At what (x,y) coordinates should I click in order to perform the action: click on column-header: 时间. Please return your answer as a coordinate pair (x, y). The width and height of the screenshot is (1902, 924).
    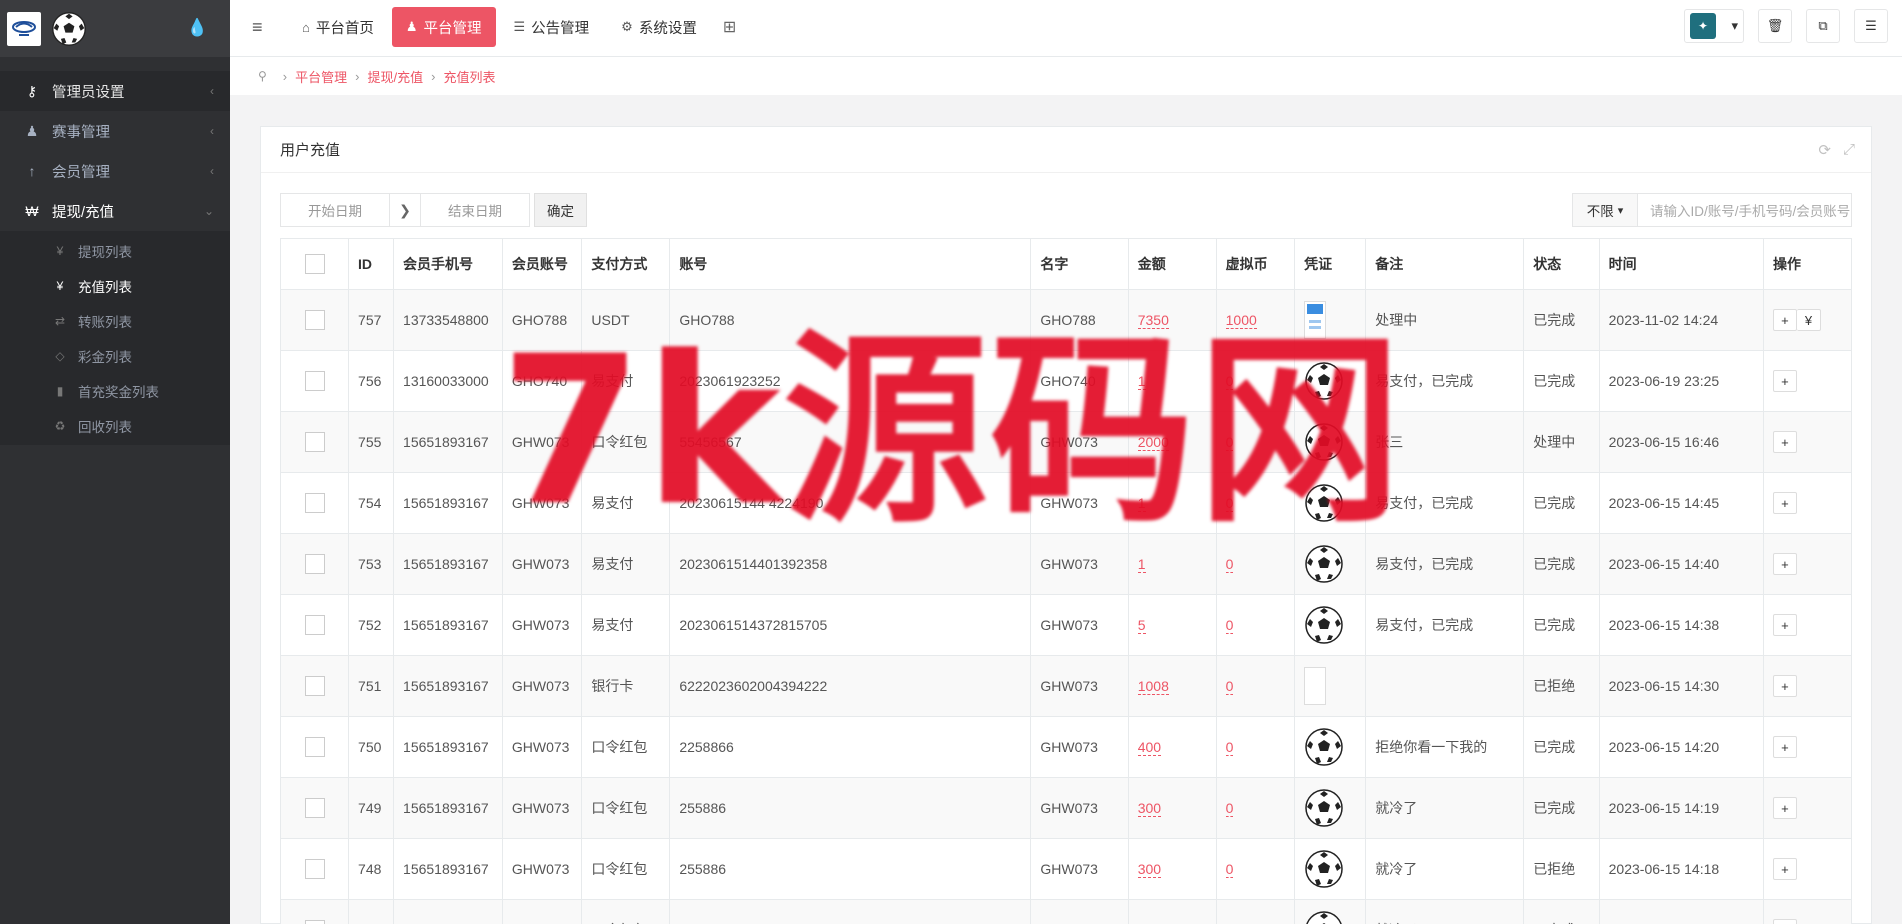
    Looking at the image, I should click on (1681, 264).